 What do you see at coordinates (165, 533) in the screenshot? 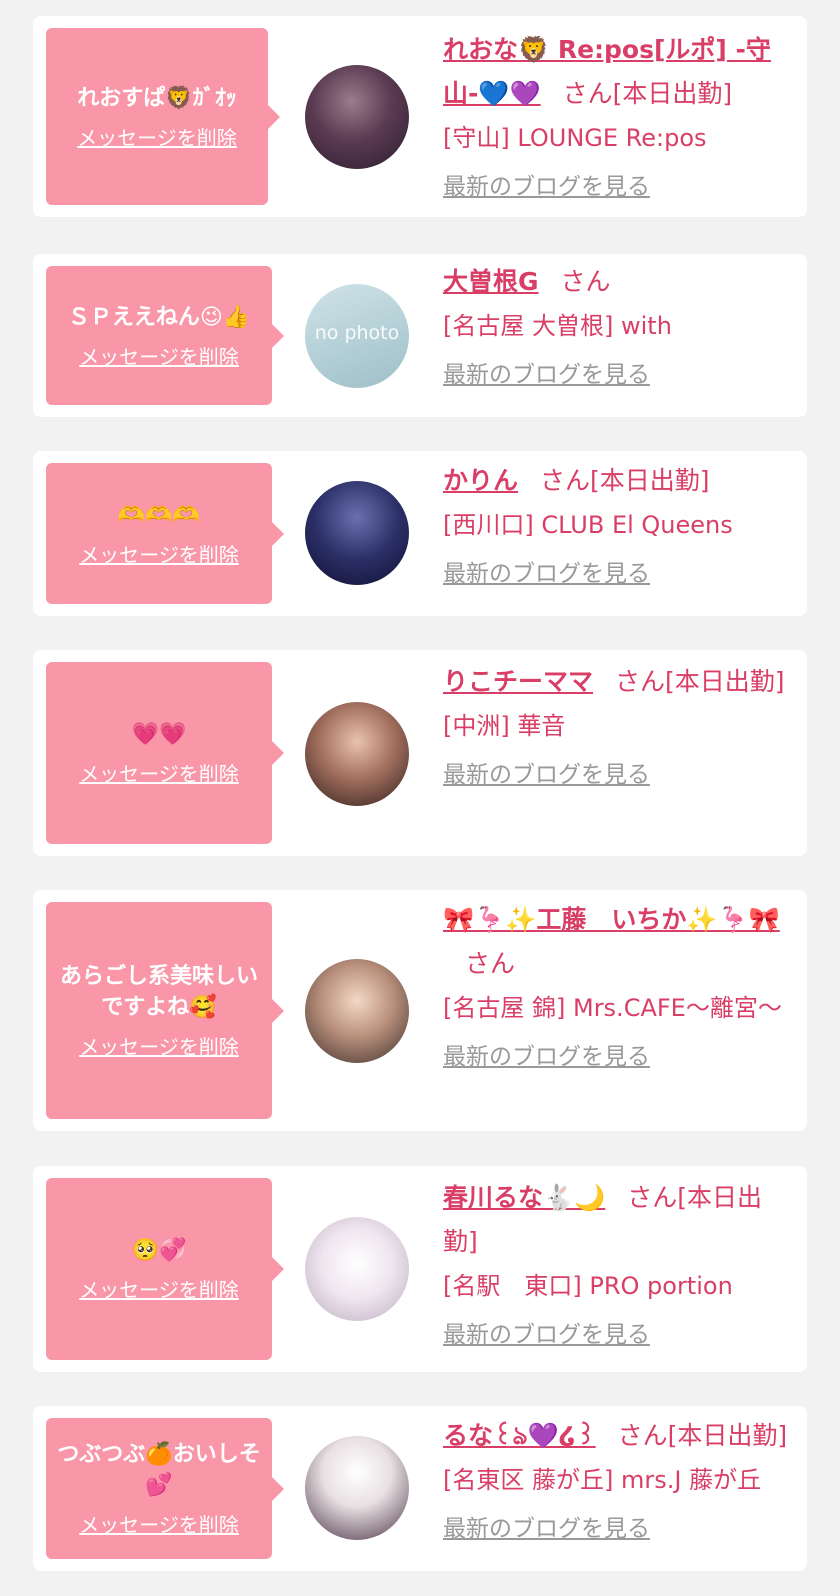
I see `message-bubble: 🫶🫶🫶 メッセージを削除` at bounding box center [165, 533].